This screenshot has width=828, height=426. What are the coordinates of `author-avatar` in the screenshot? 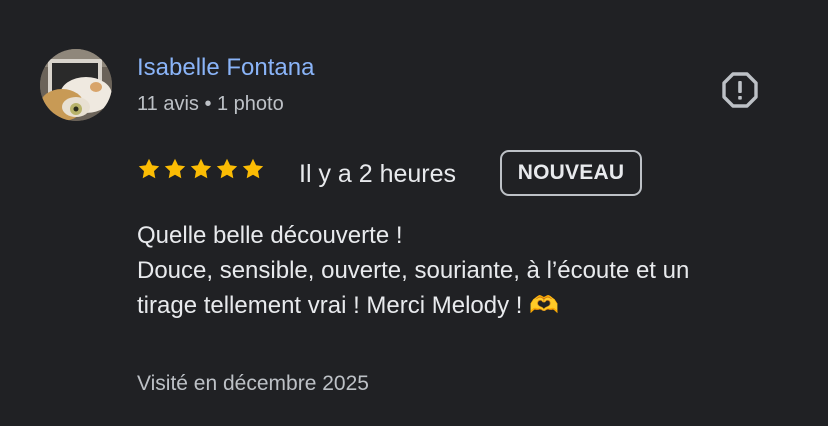 It's located at (76, 85).